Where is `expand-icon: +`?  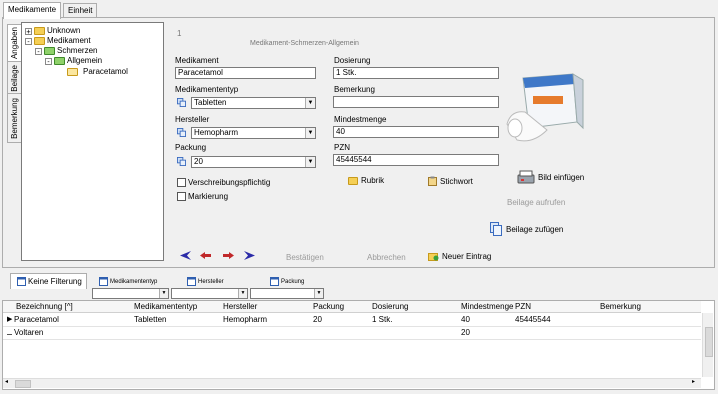
expand-icon: + is located at coordinates (28, 31).